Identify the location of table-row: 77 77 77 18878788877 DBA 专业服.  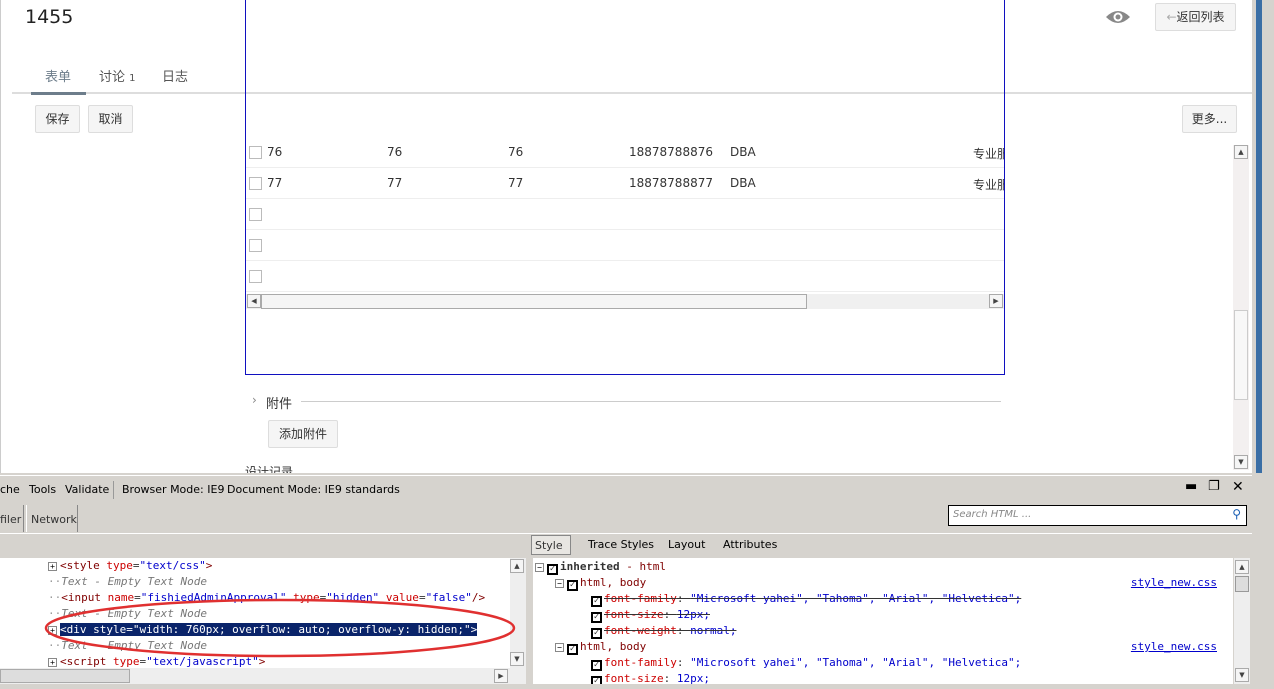
(625, 183).